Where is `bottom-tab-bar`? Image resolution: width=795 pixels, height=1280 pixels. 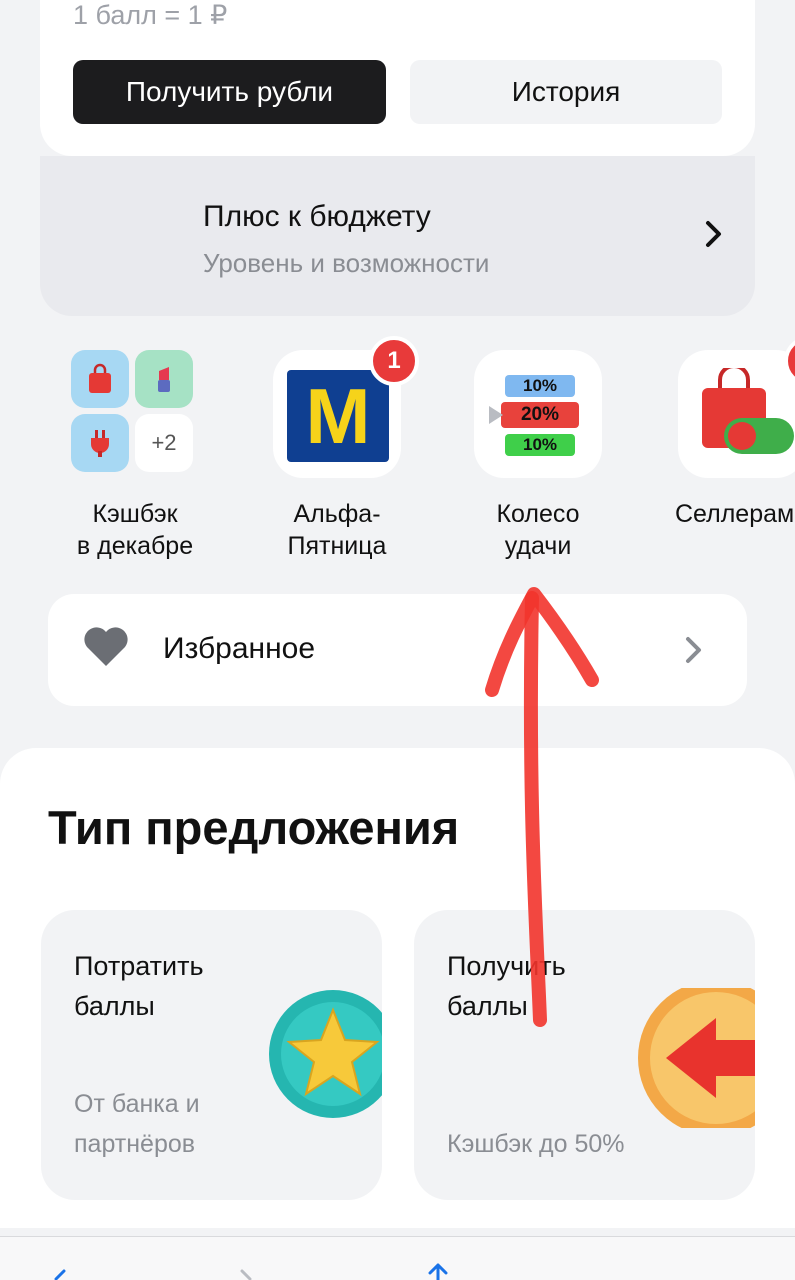
bottom-tab-bar is located at coordinates (397, 1258).